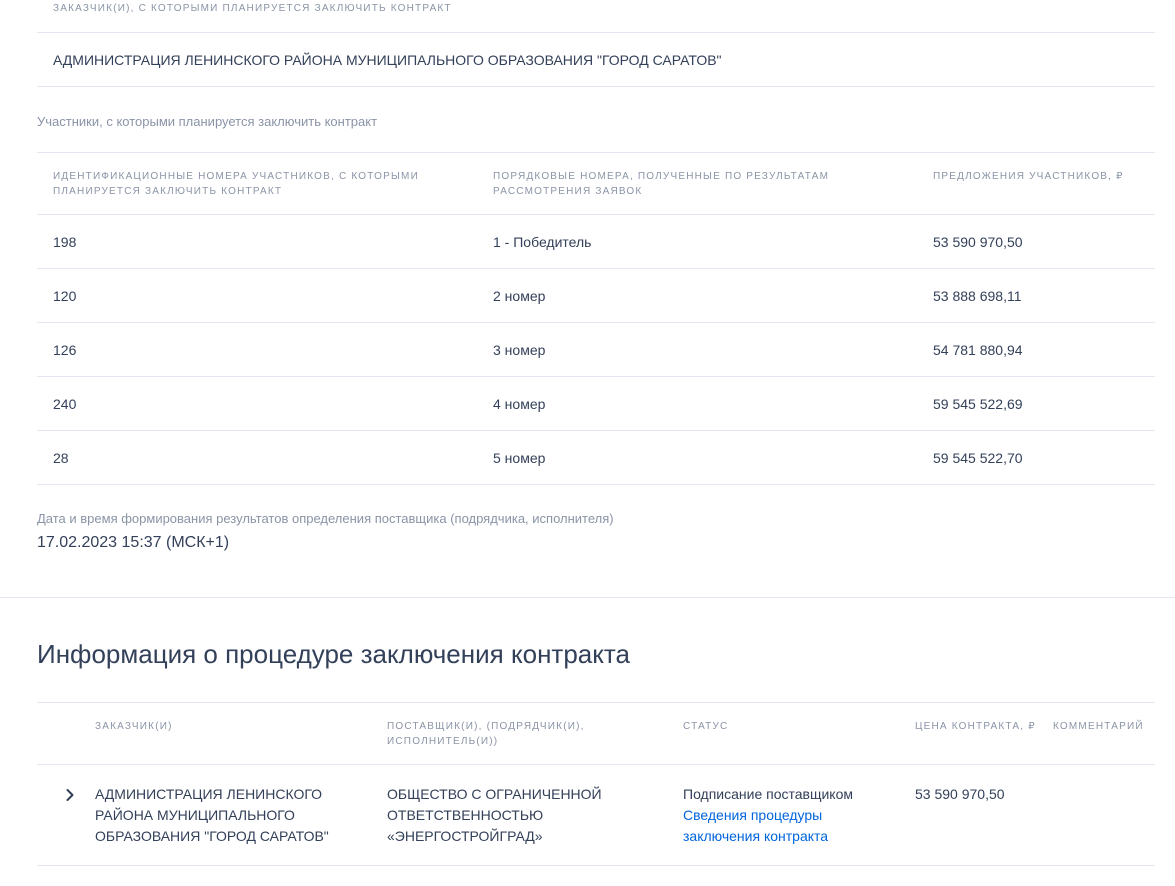 The image size is (1175, 886). I want to click on table-row: 120 2 номер 53 888 698,11, so click(596, 295).